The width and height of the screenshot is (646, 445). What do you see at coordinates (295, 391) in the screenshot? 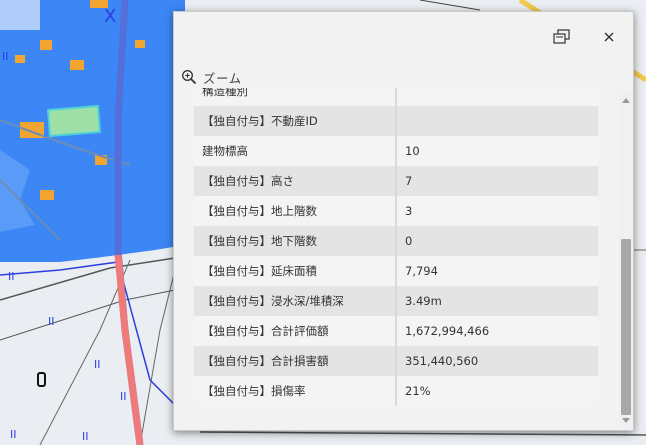
I see `attribute-key: 【独自付与】損傷率` at bounding box center [295, 391].